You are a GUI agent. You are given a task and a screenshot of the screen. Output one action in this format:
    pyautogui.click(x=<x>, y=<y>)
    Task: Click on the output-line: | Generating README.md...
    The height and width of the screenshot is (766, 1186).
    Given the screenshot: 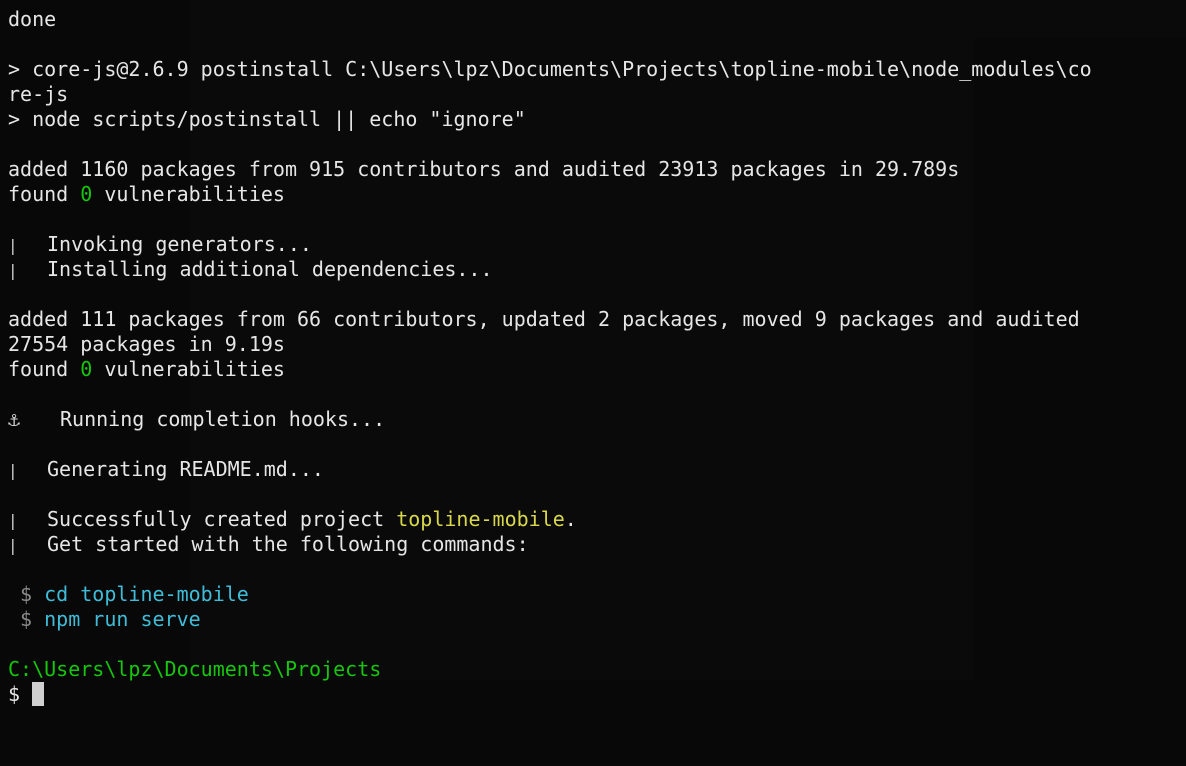 What is the action you would take?
    pyautogui.click(x=594, y=469)
    